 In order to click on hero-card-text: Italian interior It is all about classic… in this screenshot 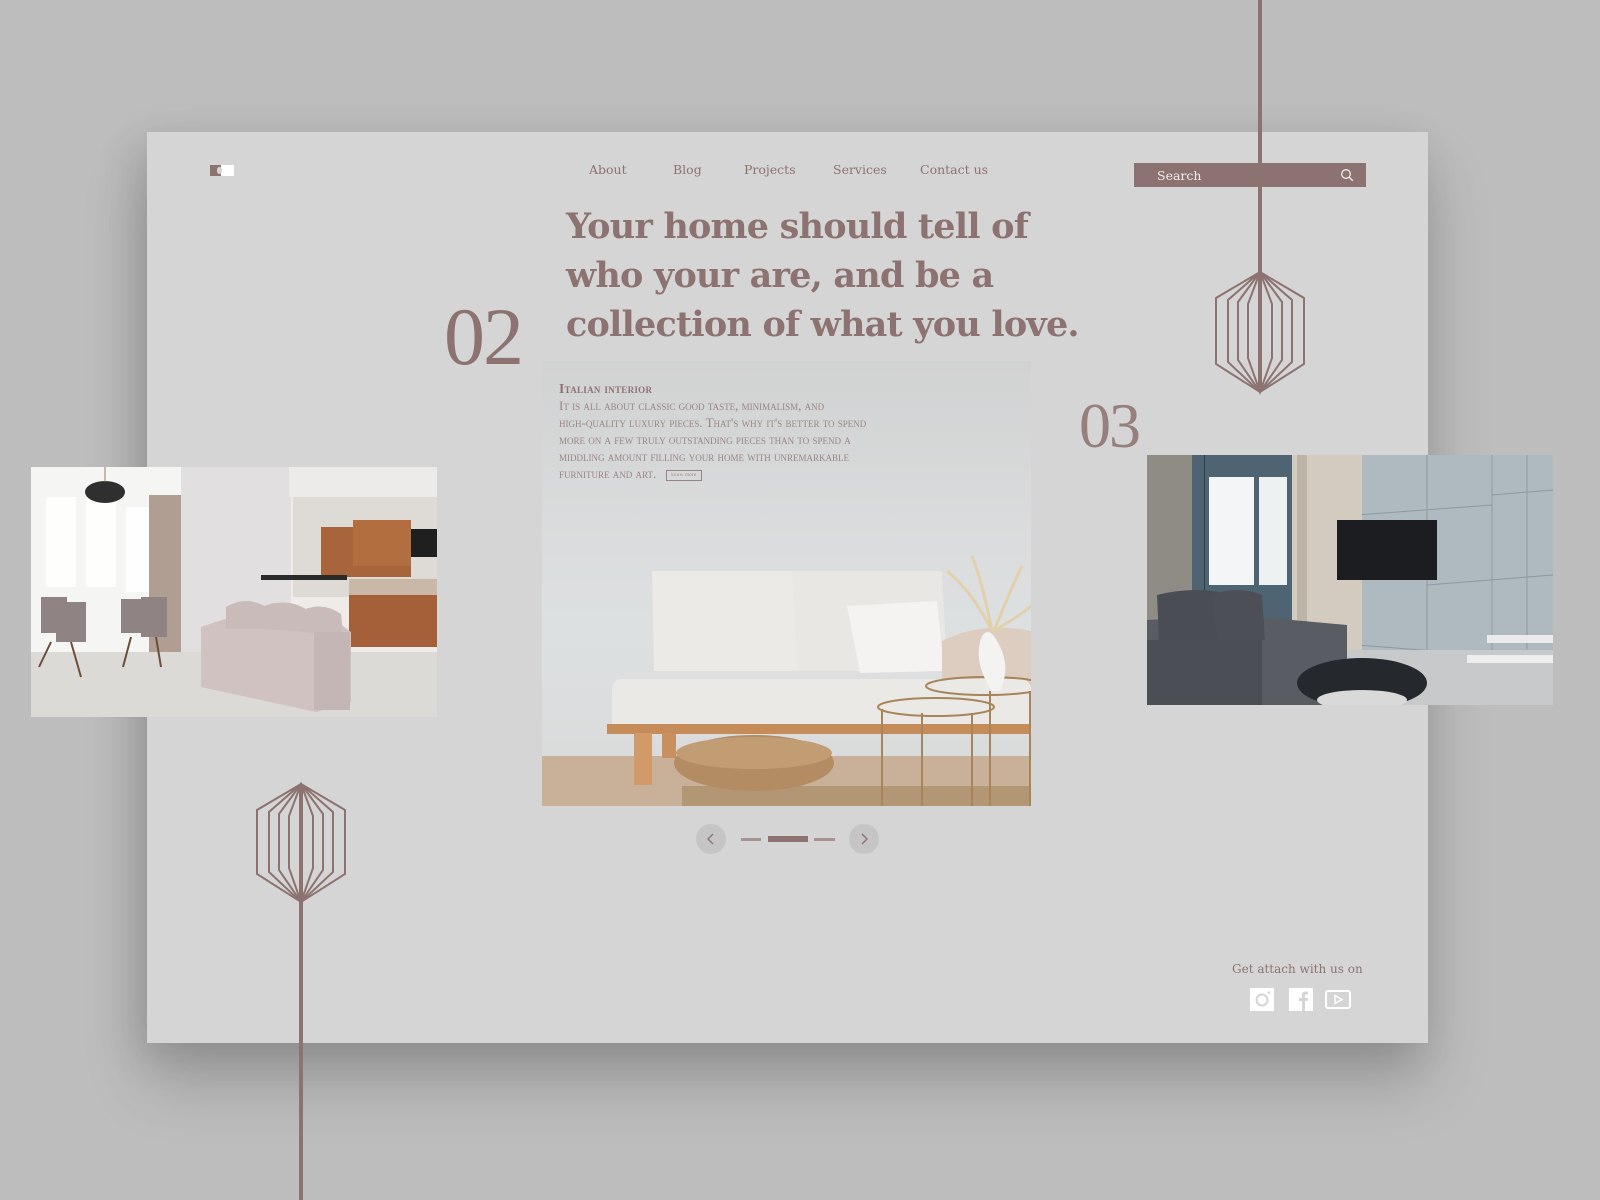, I will do `click(769, 431)`.